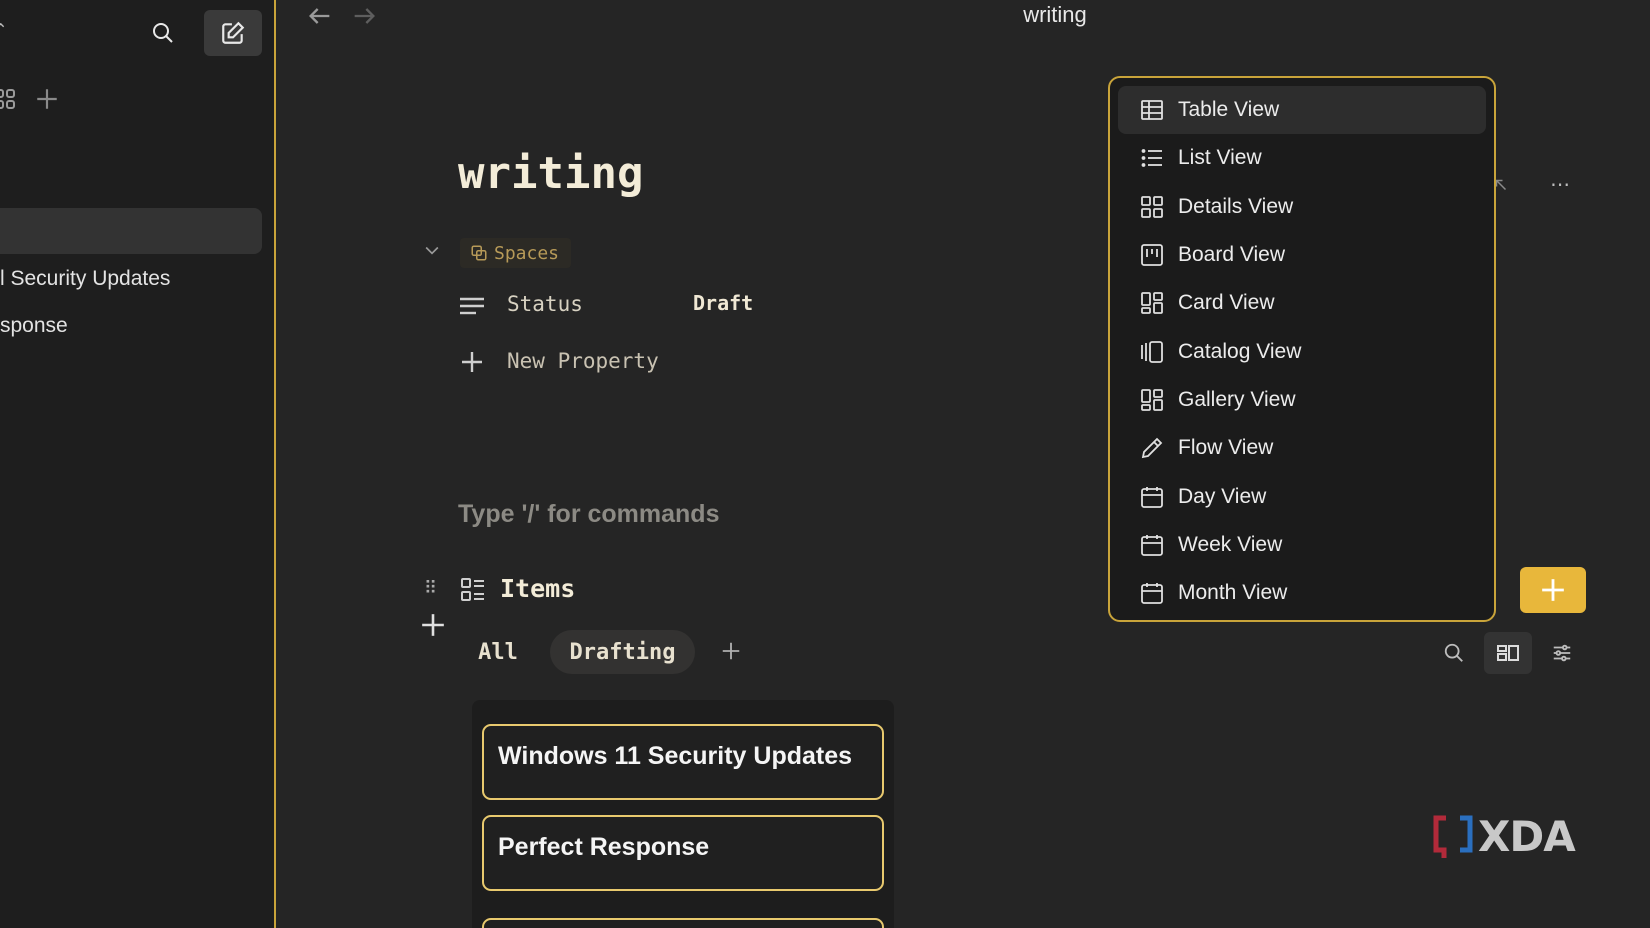 The width and height of the screenshot is (1650, 928). I want to click on menu-item-flow-view: Flow View, so click(1302, 448).